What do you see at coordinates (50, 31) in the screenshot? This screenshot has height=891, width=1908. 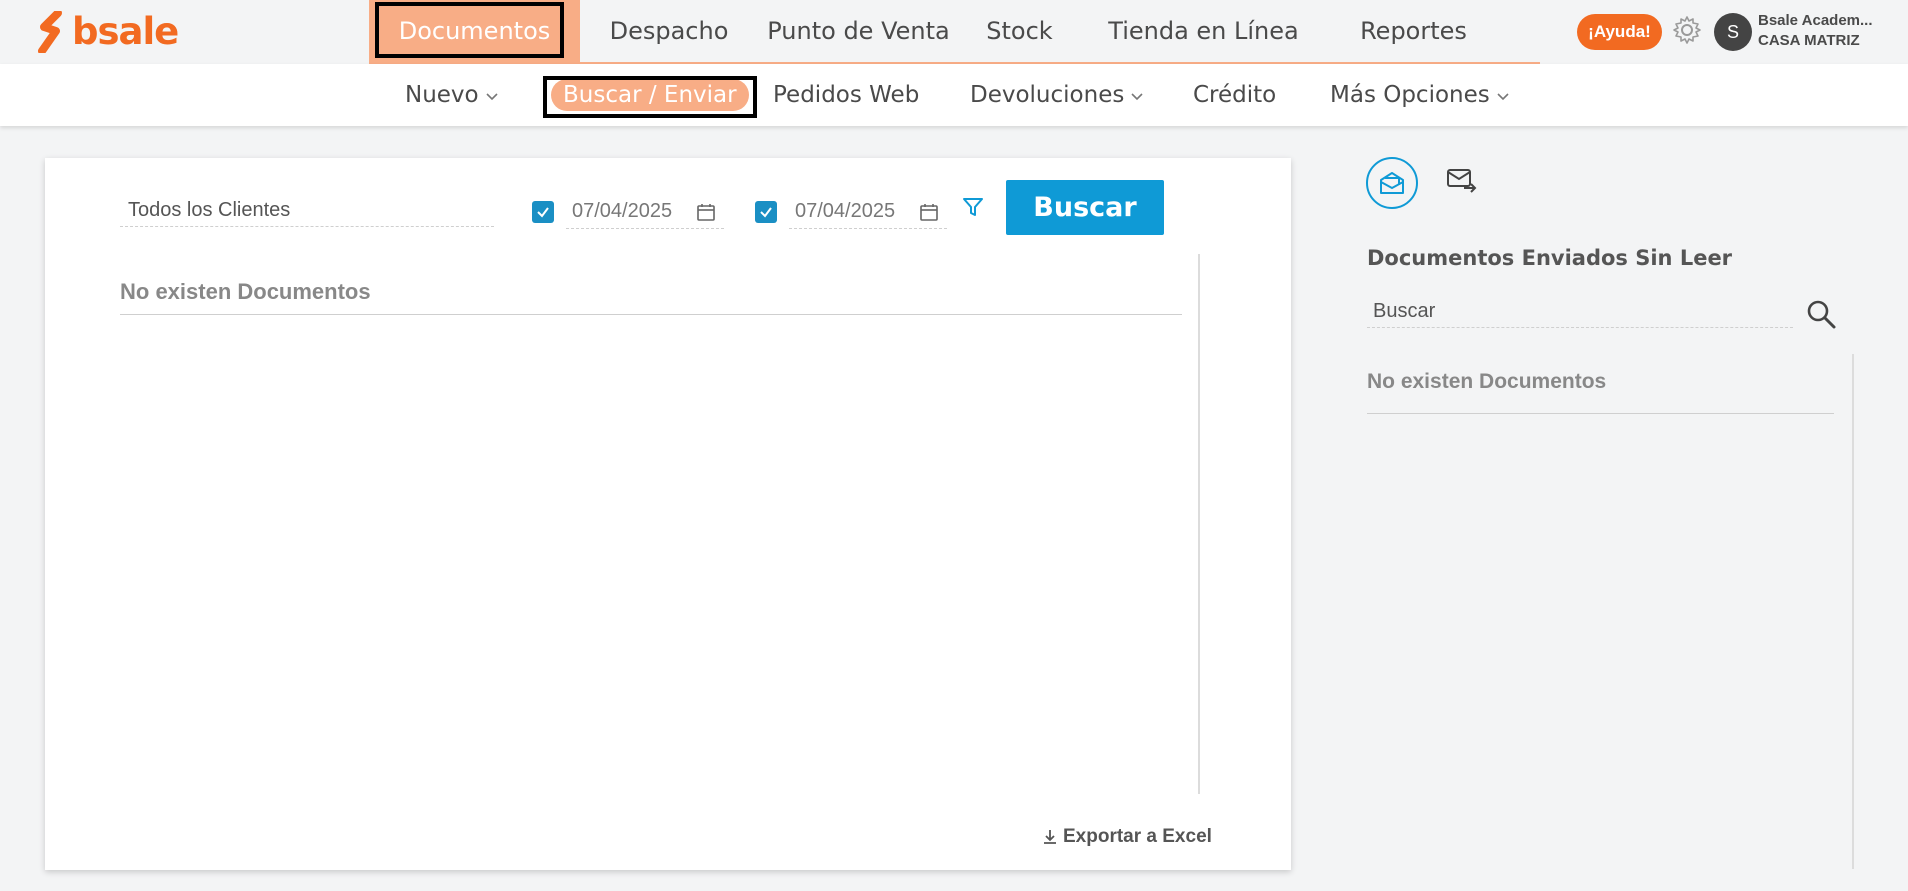 I see `bsale-logo-icon` at bounding box center [50, 31].